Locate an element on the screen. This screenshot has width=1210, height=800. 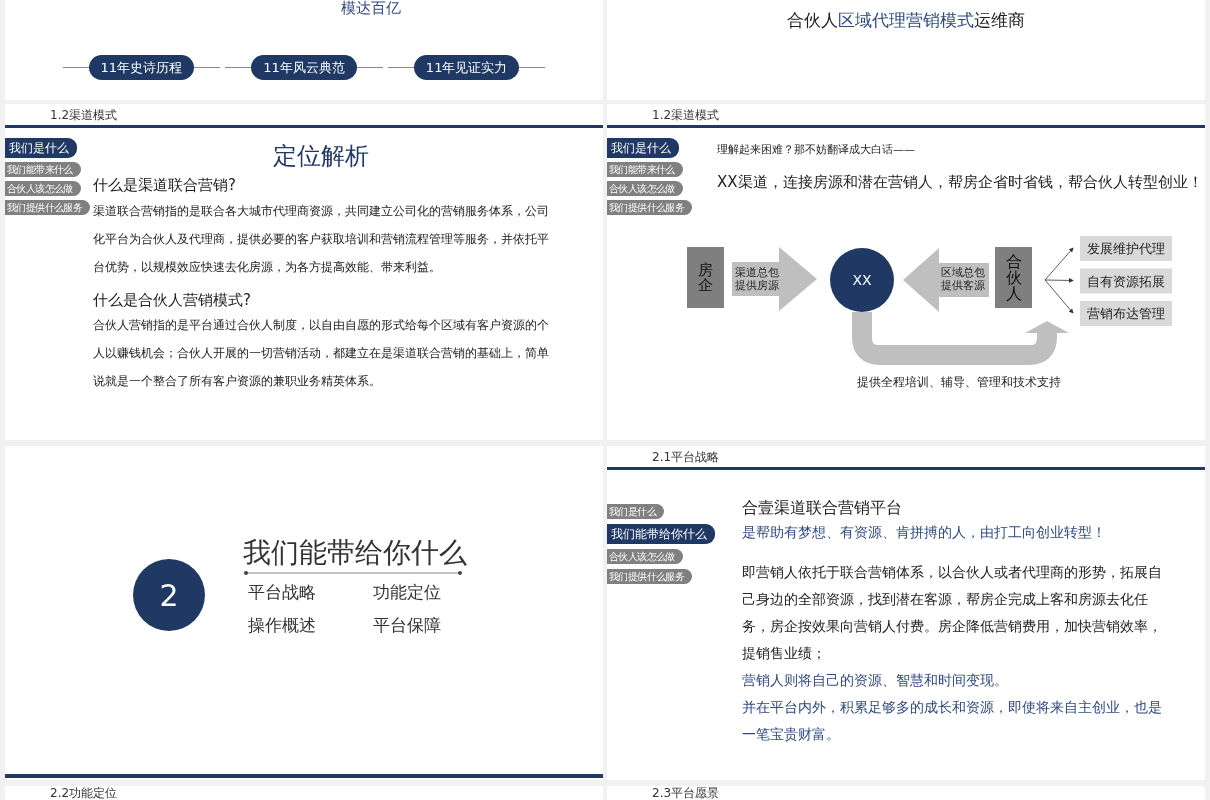
output-box: 自有资源拓展 is located at coordinates (1126, 281).